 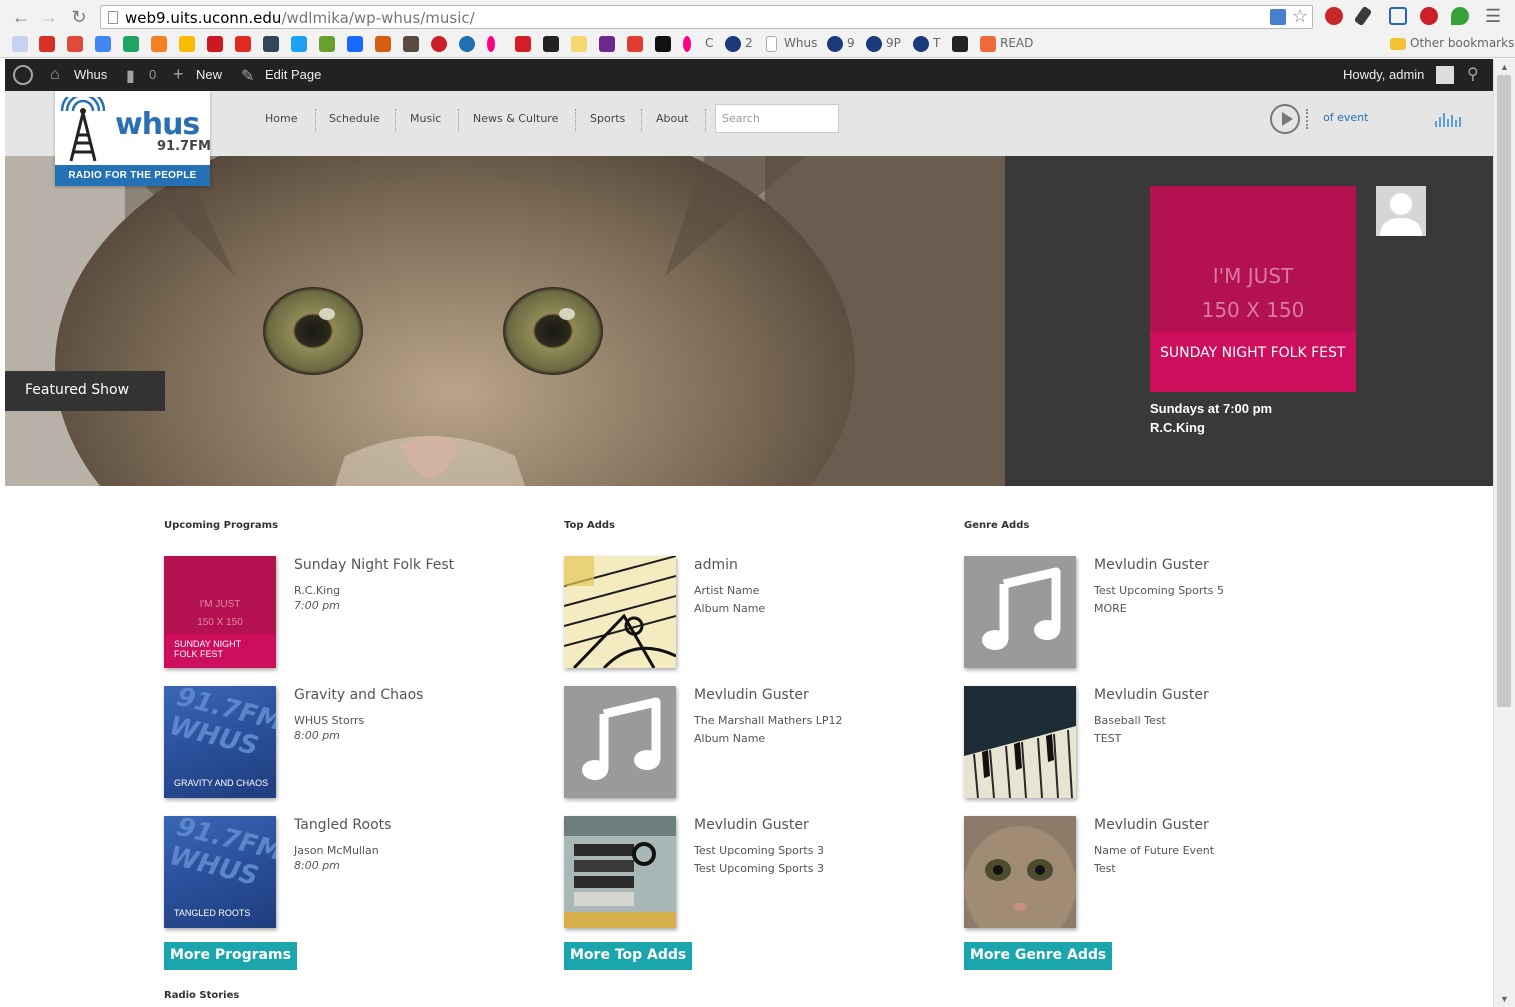 I want to click on list-item: admin Artist Name Album Name, so click(x=754, y=612).